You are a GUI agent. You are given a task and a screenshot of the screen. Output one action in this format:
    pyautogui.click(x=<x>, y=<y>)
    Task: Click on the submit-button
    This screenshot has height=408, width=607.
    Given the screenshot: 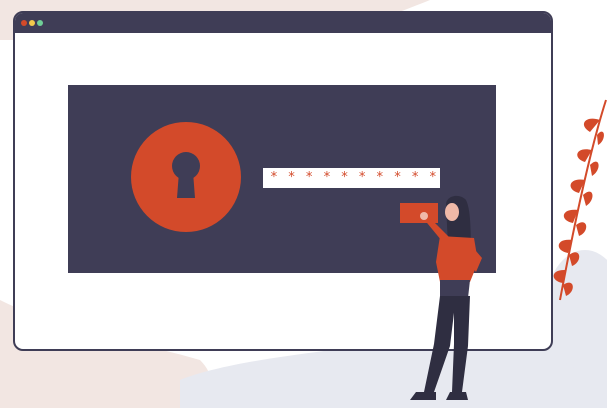 What is the action you would take?
    pyautogui.click(x=419, y=213)
    